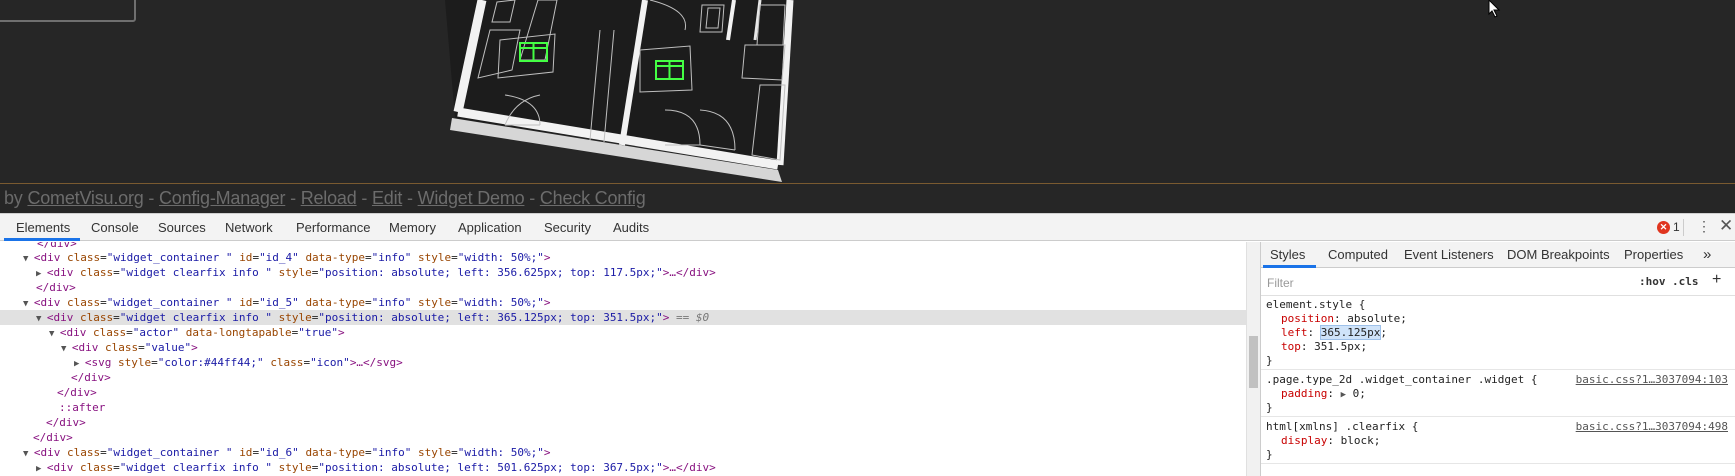 This screenshot has width=1735, height=476. What do you see at coordinates (1704, 226) in the screenshot?
I see `kebab-menu-icon: ⋮` at bounding box center [1704, 226].